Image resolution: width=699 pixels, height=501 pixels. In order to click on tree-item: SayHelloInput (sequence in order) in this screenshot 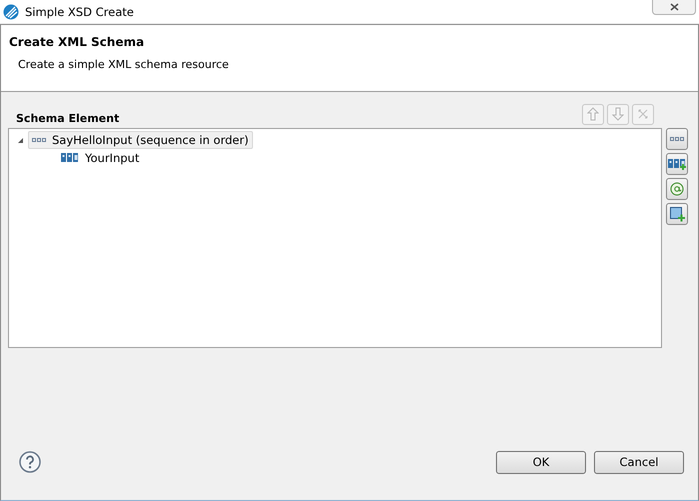, I will do `click(140, 140)`.